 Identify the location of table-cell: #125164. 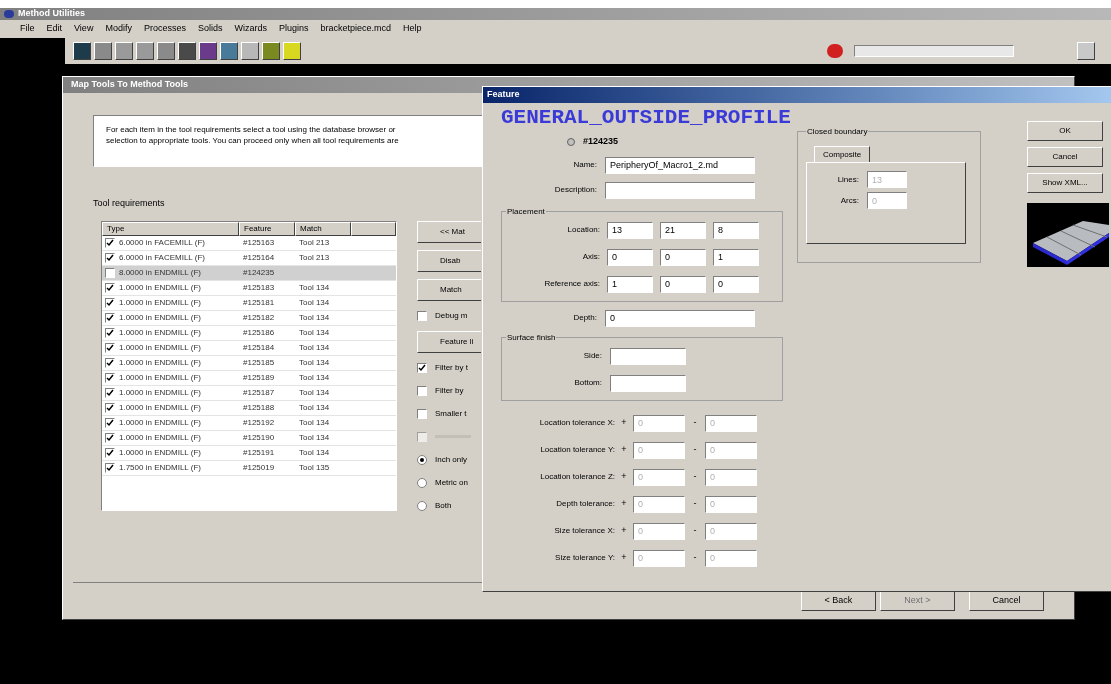
(259, 257).